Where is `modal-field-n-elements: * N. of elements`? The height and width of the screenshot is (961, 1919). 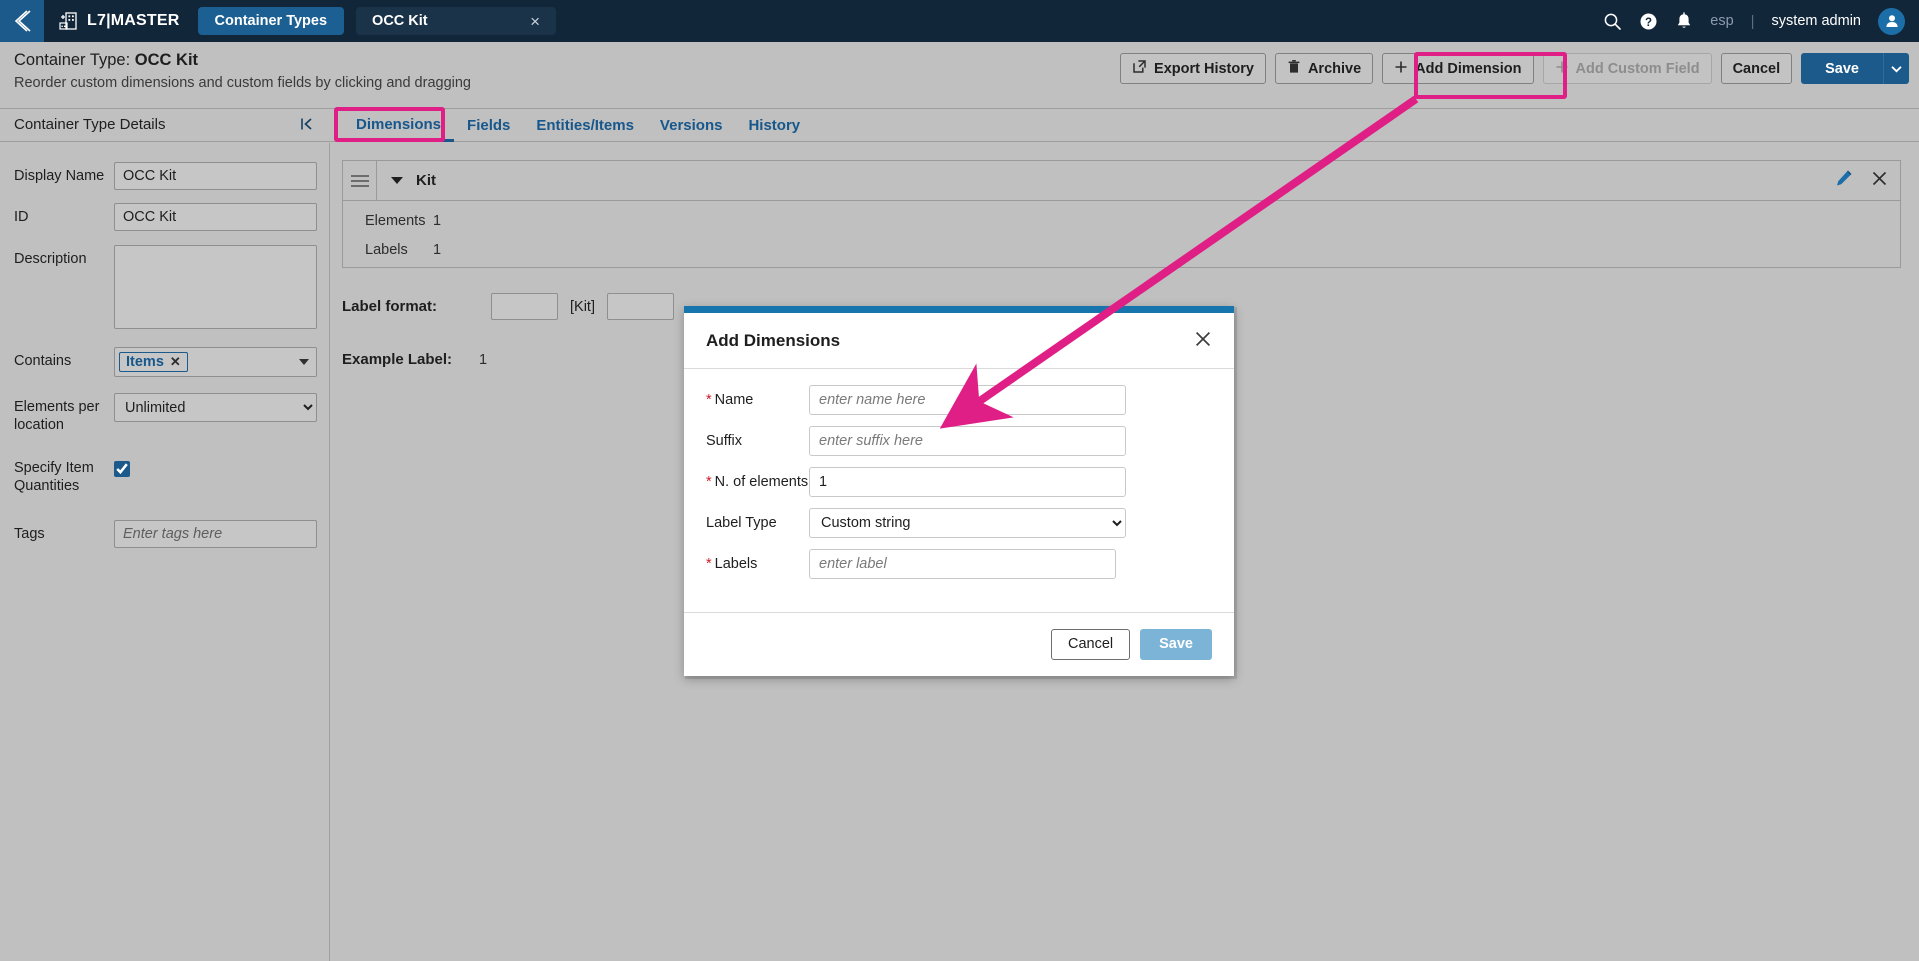
modal-field-n-elements: * N. of elements is located at coordinates (959, 482).